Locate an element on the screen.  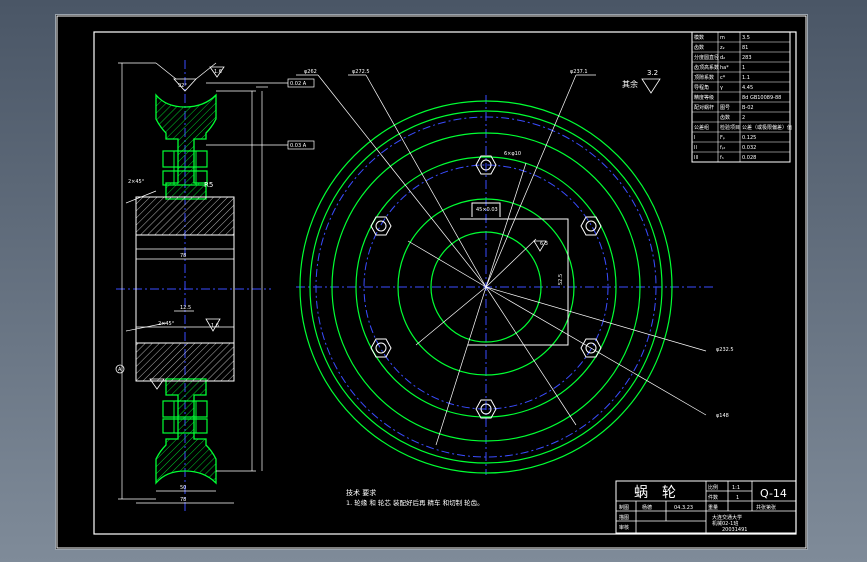
param-table-cell: 齿顶高系数 is located at coordinates (706, 67).